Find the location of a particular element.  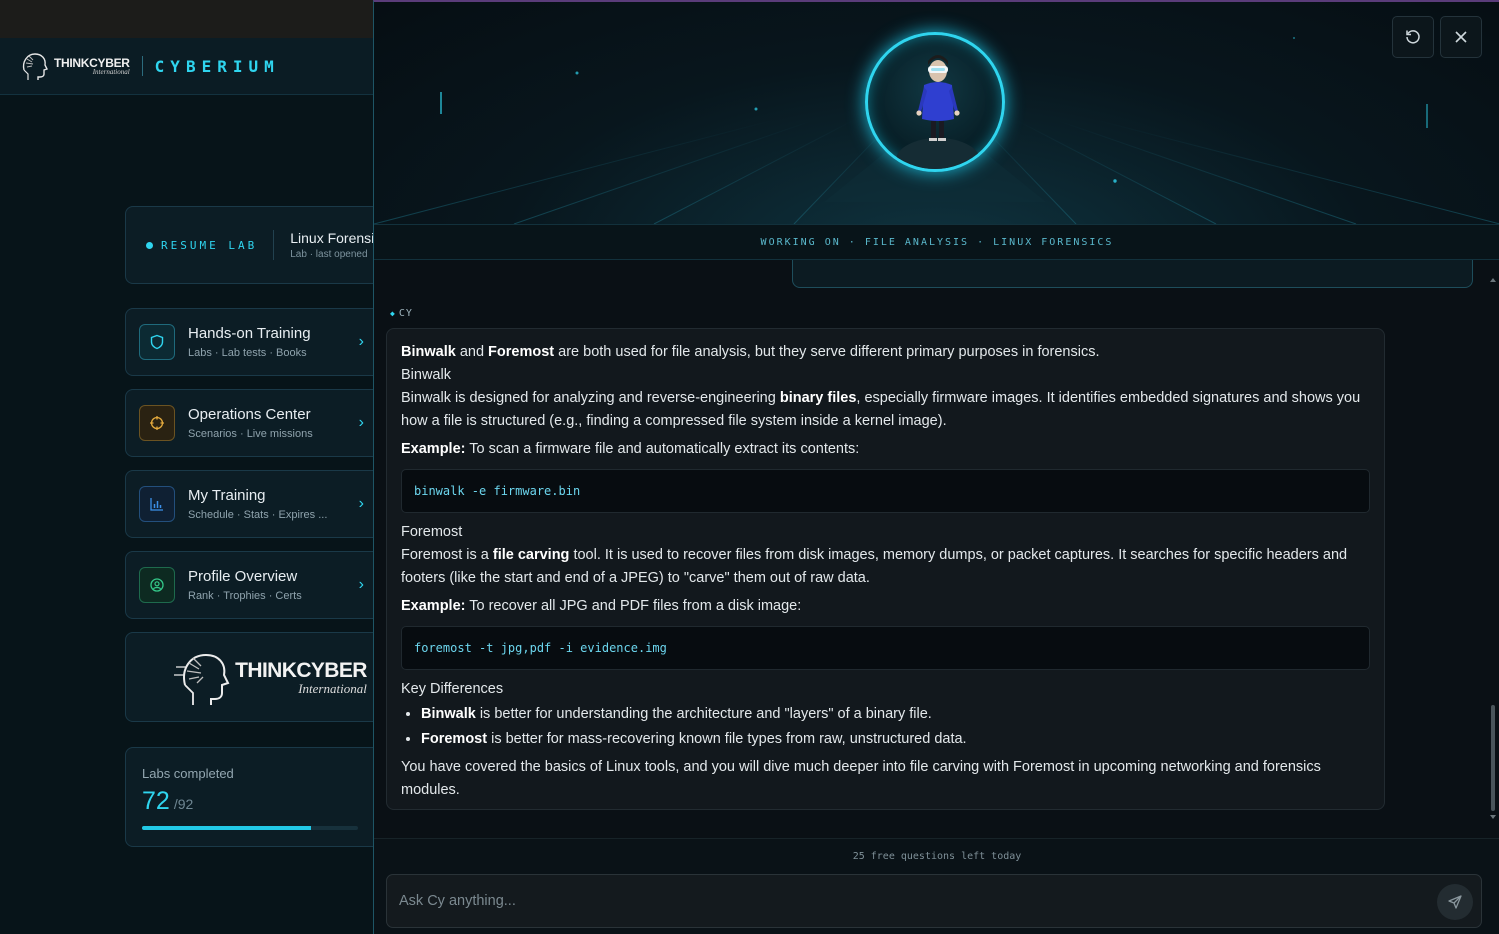

browser-top-strip is located at coordinates (186, 19).